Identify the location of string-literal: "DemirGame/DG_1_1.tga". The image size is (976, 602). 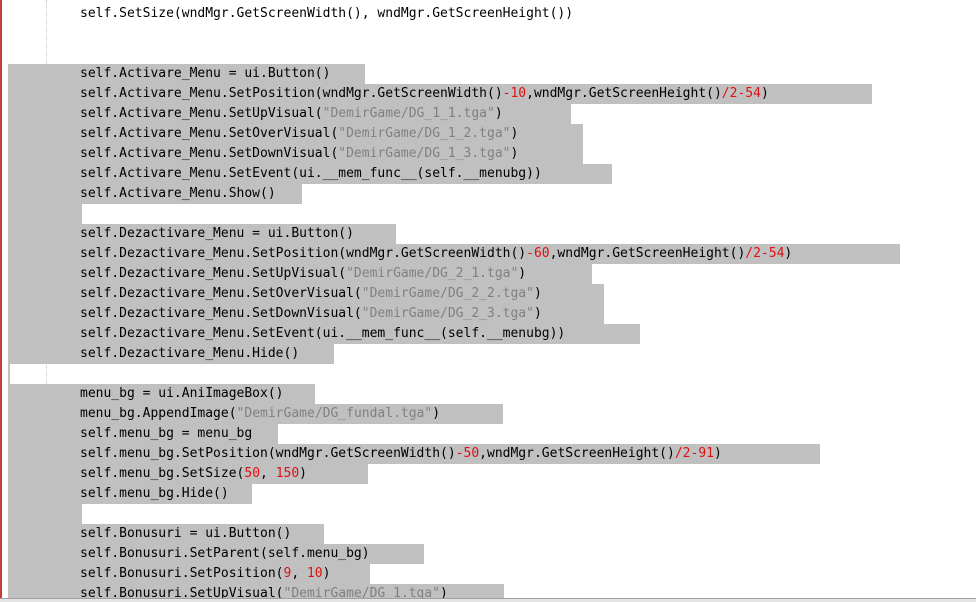
(408, 113).